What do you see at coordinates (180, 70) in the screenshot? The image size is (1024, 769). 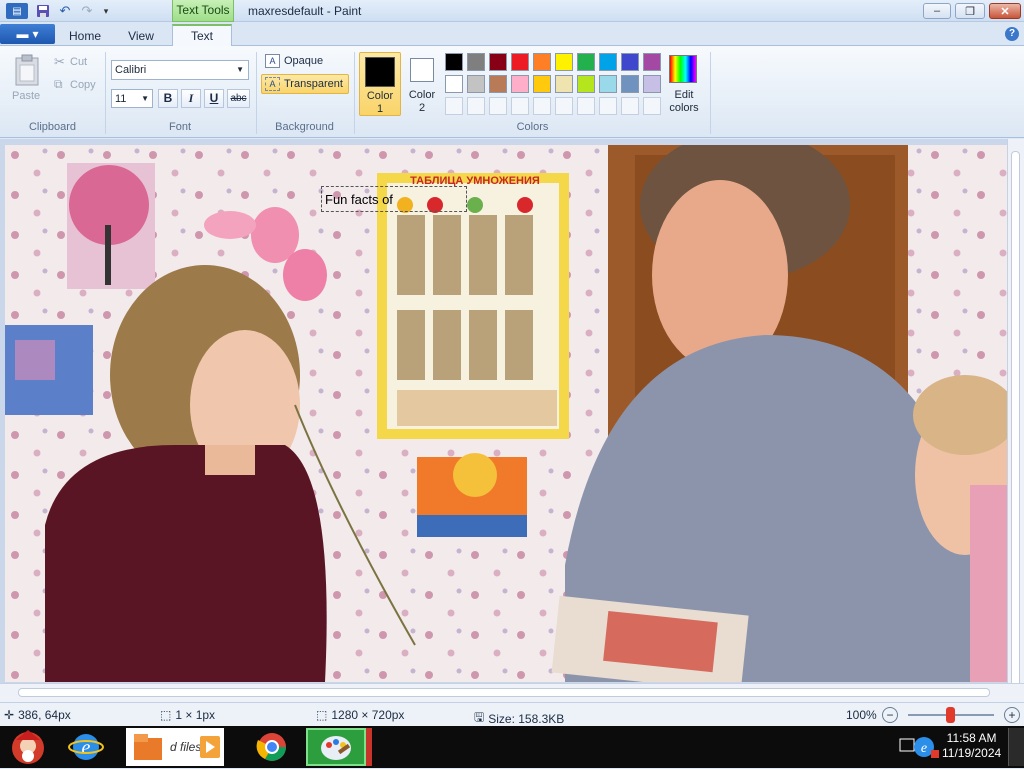 I see `font-family-select: Calibri ▼` at bounding box center [180, 70].